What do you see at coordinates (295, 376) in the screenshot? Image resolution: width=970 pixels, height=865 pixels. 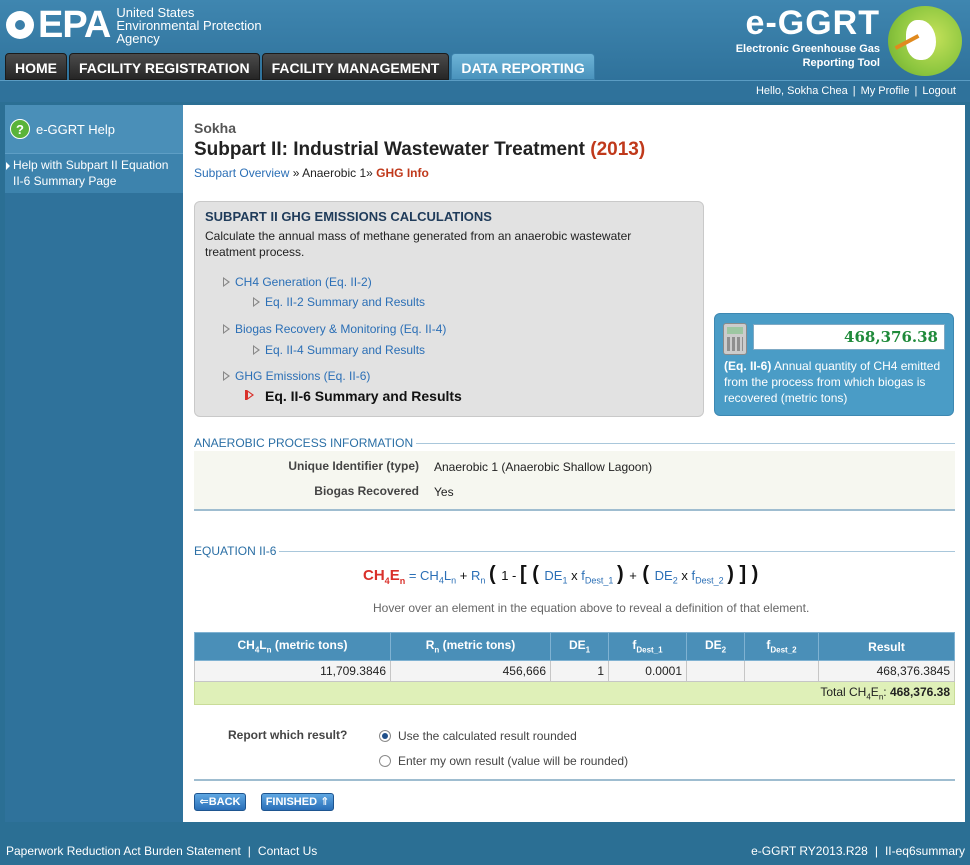 I see `link-ghg-emissions: GHG Emissions (Eq. II-6)` at bounding box center [295, 376].